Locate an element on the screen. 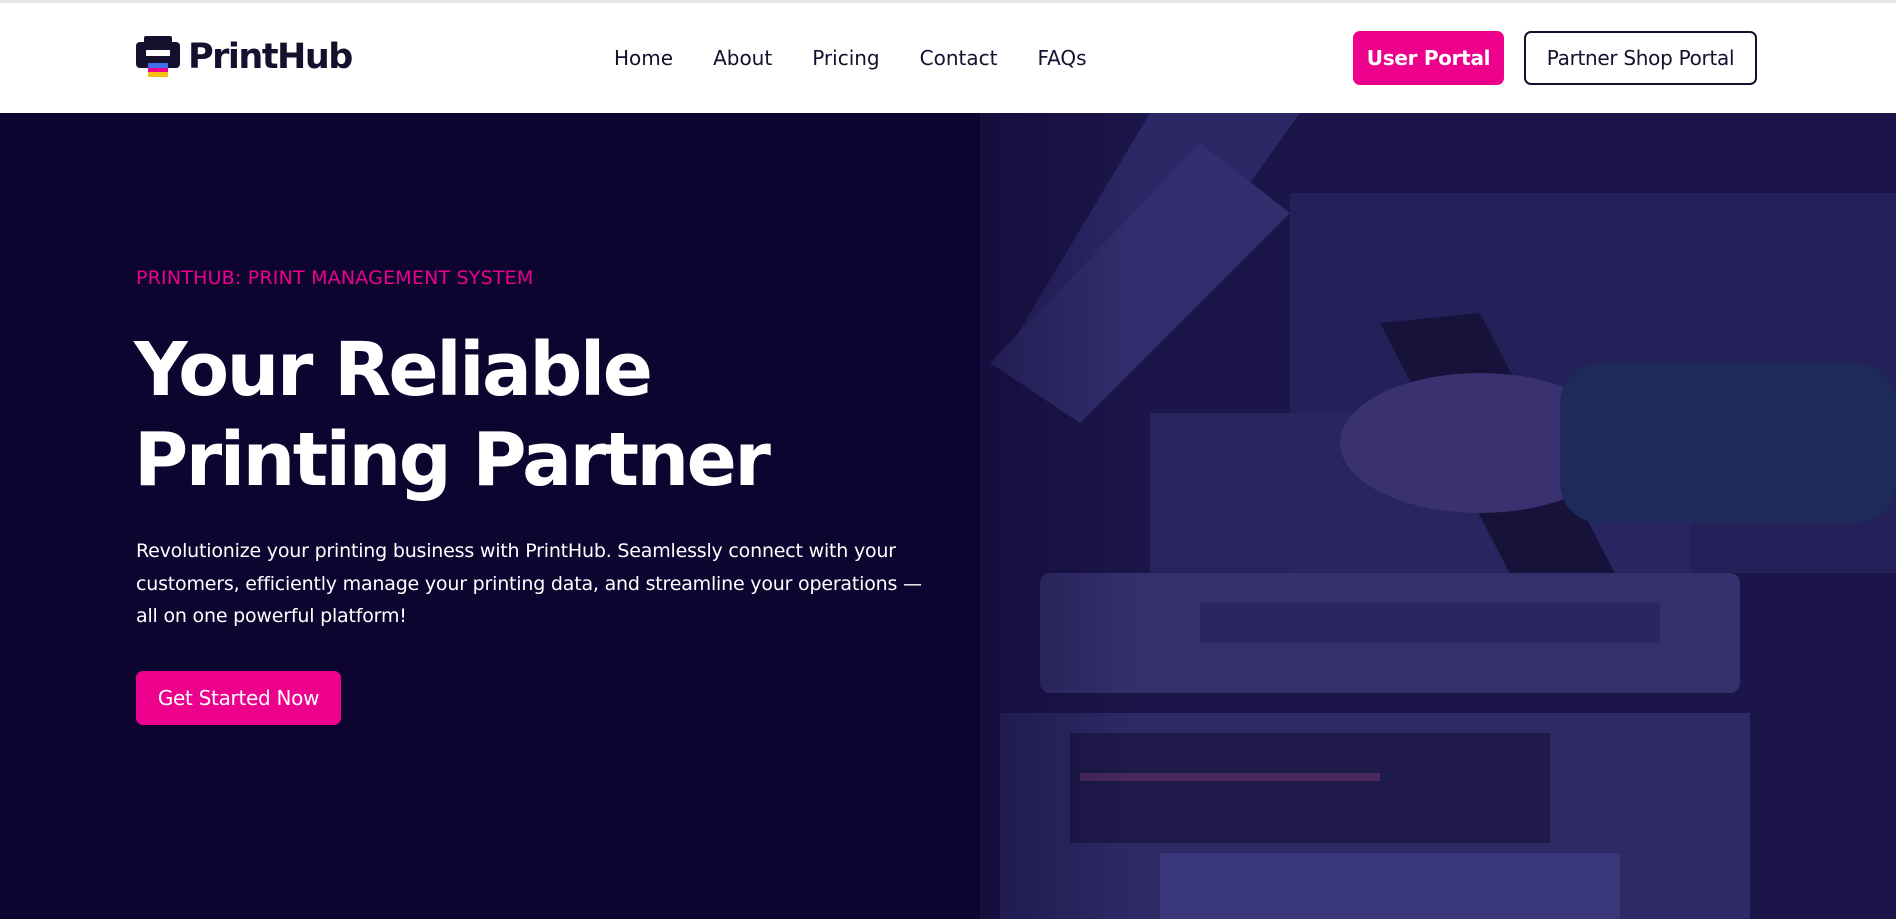 Image resolution: width=1896 pixels, height=919 pixels. nav-contact: Contact is located at coordinates (959, 58).